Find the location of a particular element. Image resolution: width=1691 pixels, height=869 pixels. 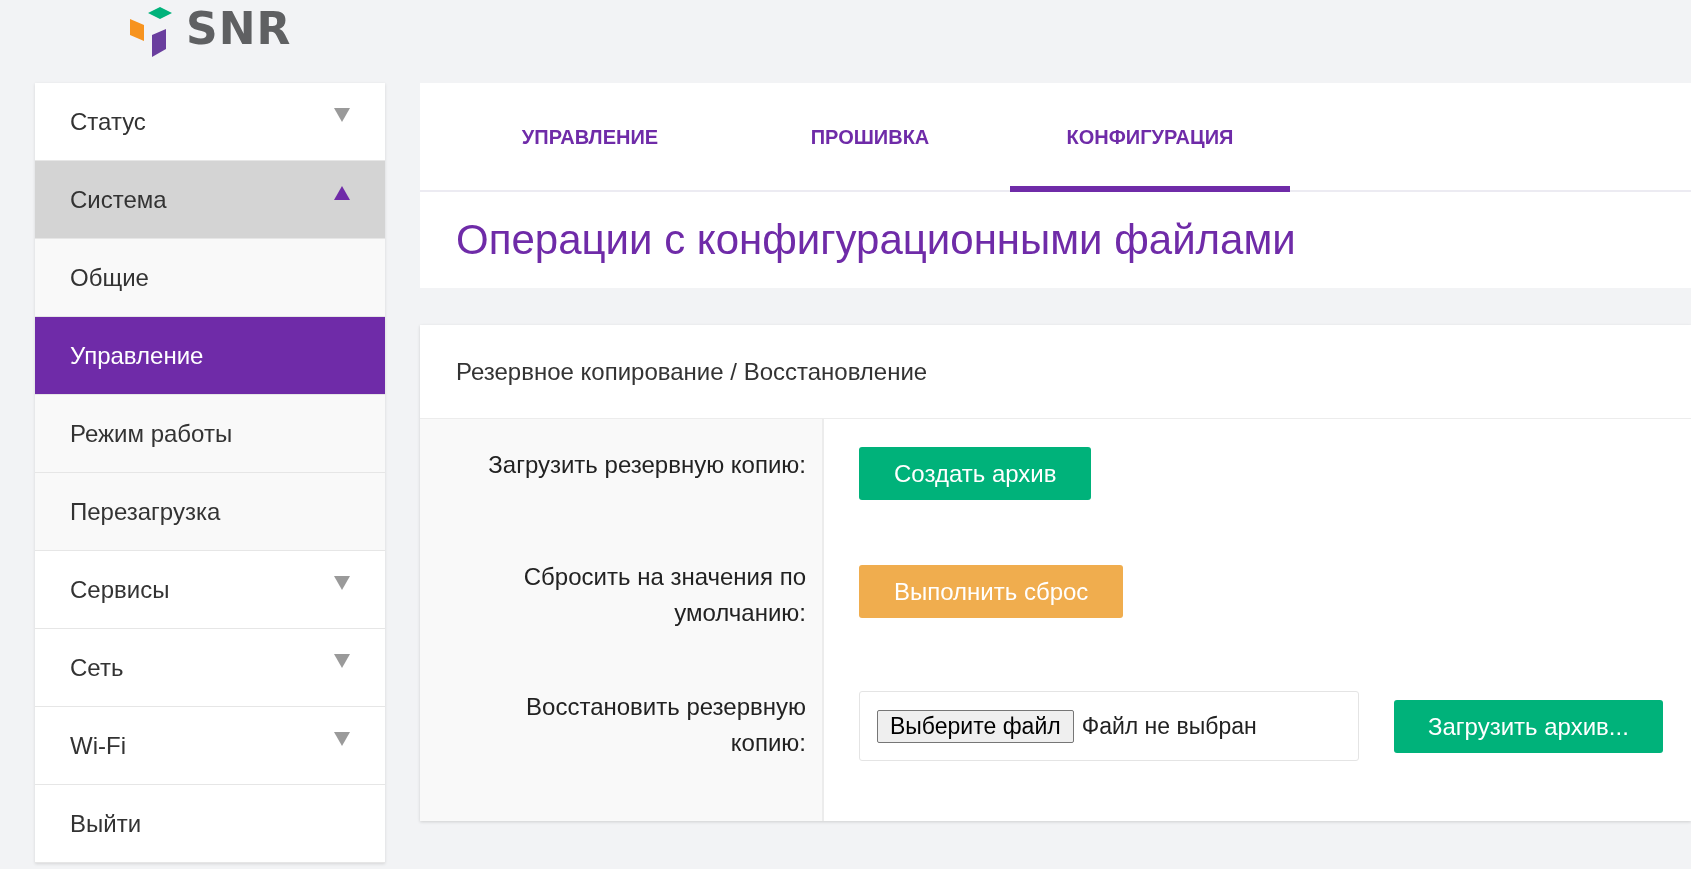

page-title: Операции с конфигурационными файлами is located at coordinates (876, 240).